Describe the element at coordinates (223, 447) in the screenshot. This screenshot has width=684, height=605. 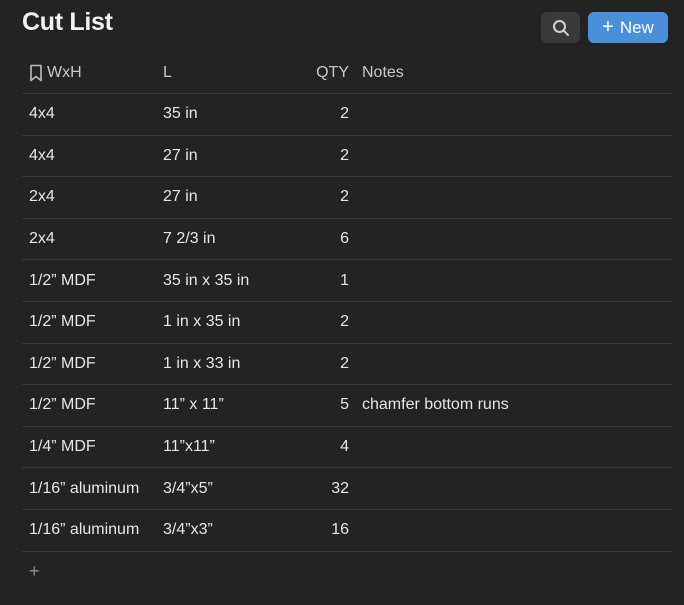
I see `cell-l: 11”x11”` at that location.